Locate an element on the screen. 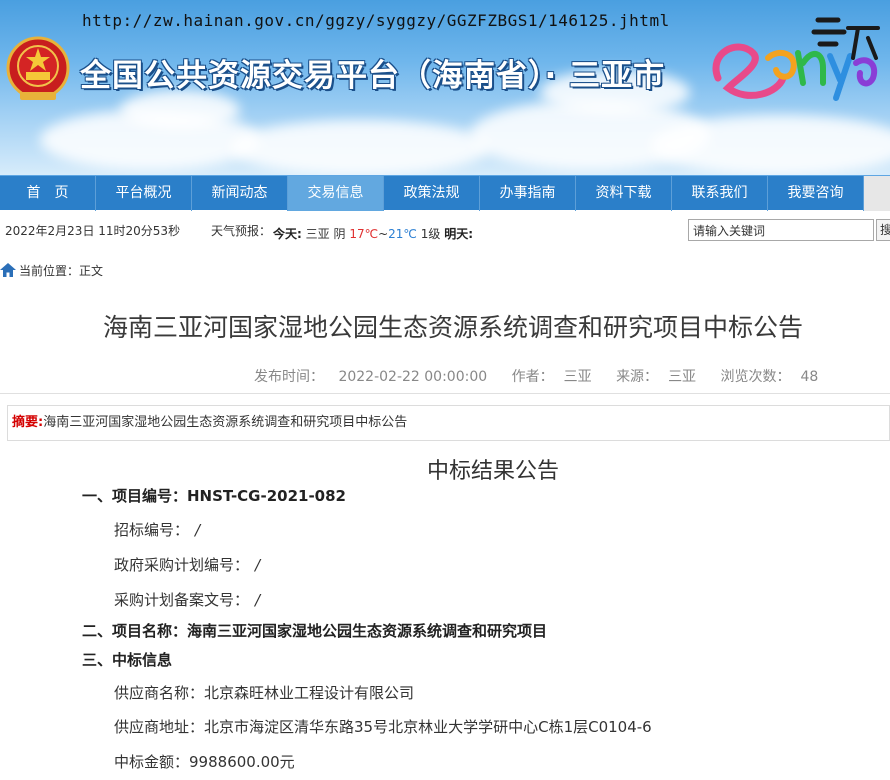 The height and width of the screenshot is (780, 890). winning-amount-value: 9988600.00元 is located at coordinates (242, 762).